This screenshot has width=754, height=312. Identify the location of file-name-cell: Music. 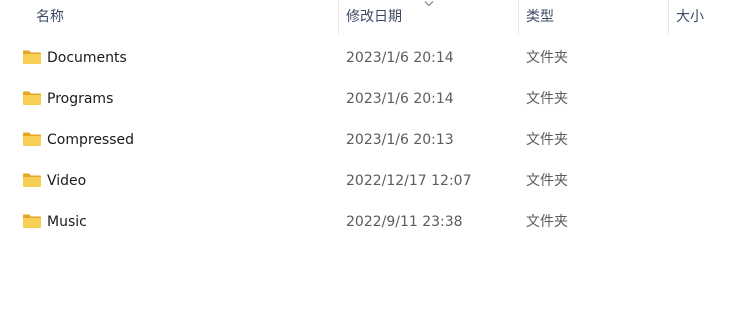
(54, 222).